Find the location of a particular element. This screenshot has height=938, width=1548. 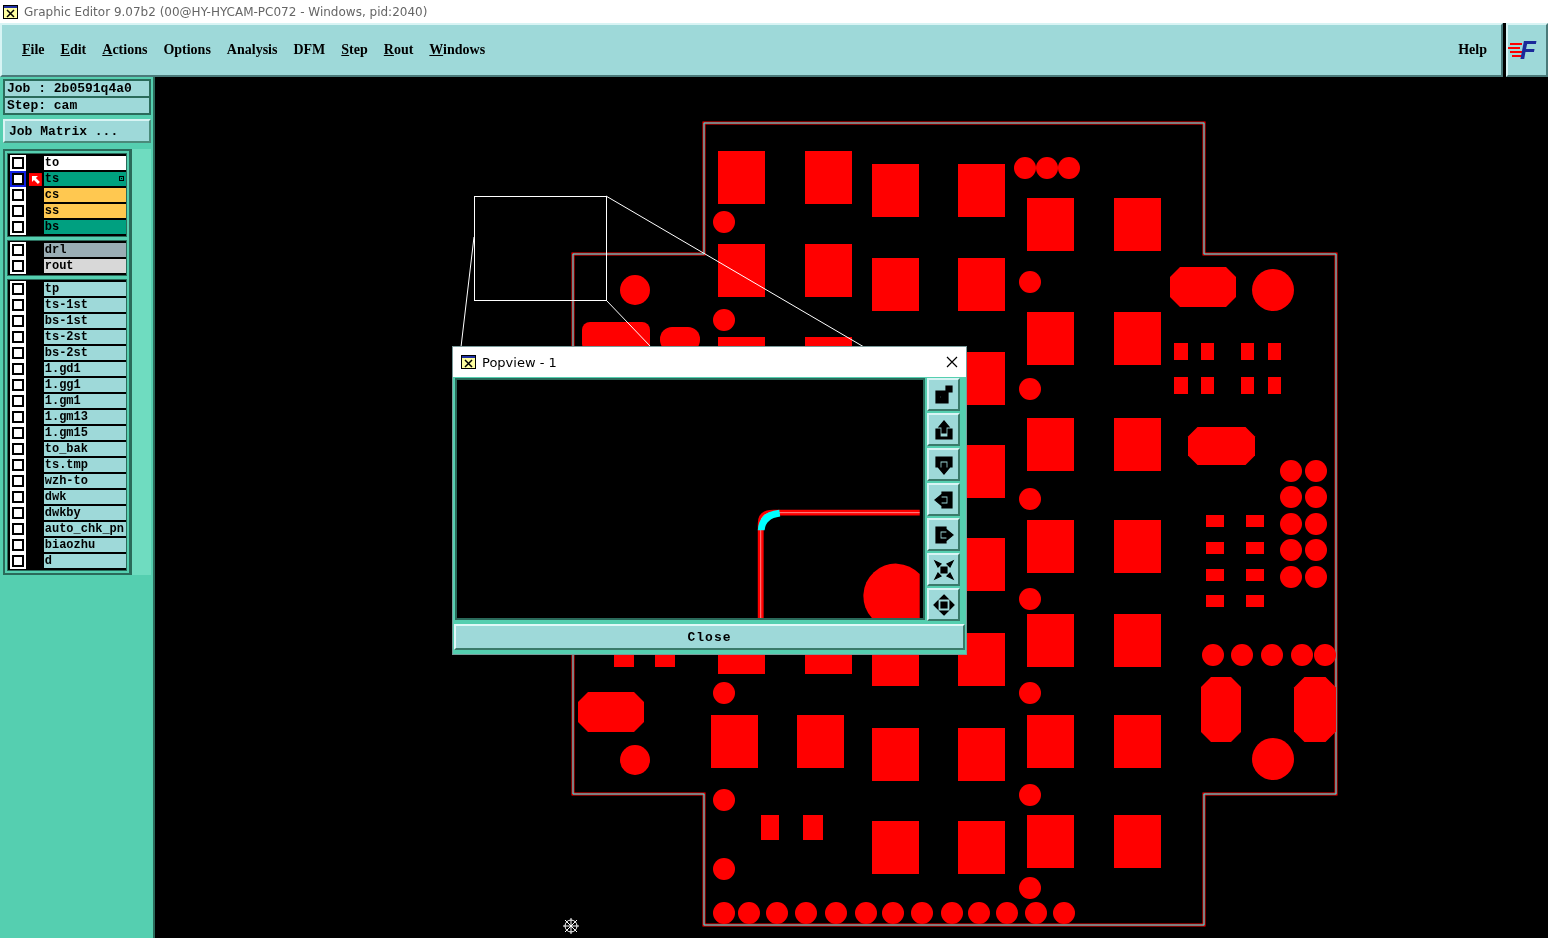

layer-name: bs-1st is located at coordinates (84, 321).